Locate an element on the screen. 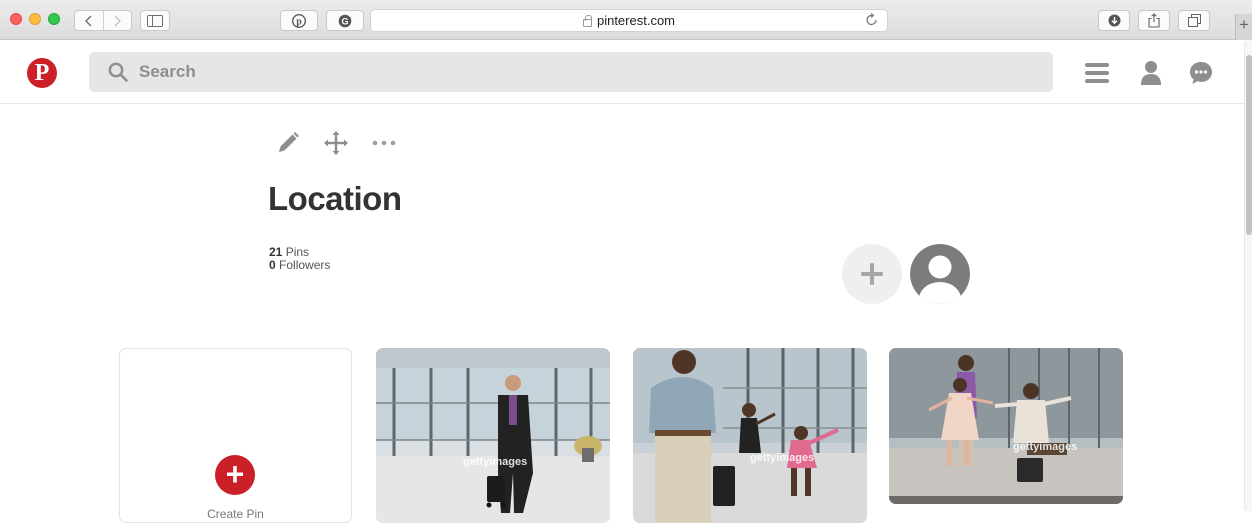 The width and height of the screenshot is (1252, 523). share-icon is located at coordinates (1154, 20).